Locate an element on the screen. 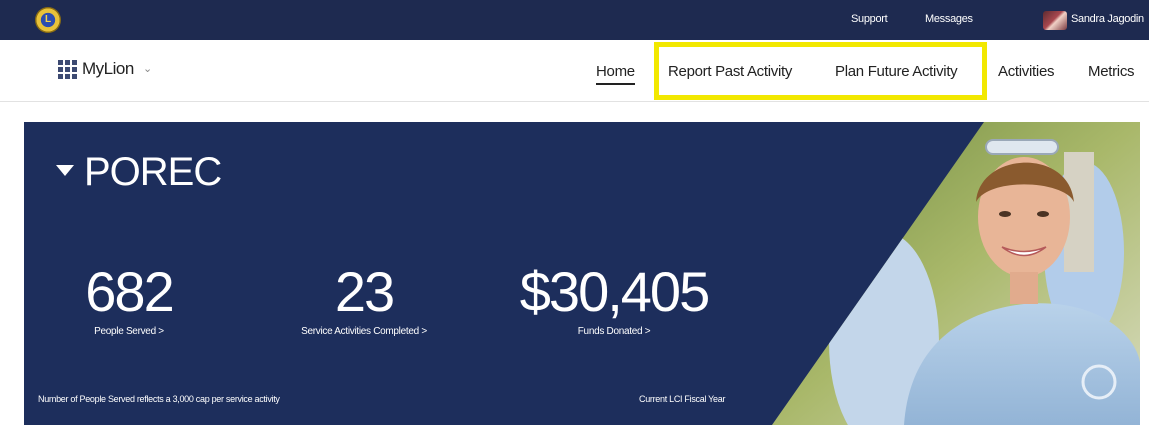 This screenshot has width=1149, height=445. logo-letter: L is located at coordinates (48, 19).